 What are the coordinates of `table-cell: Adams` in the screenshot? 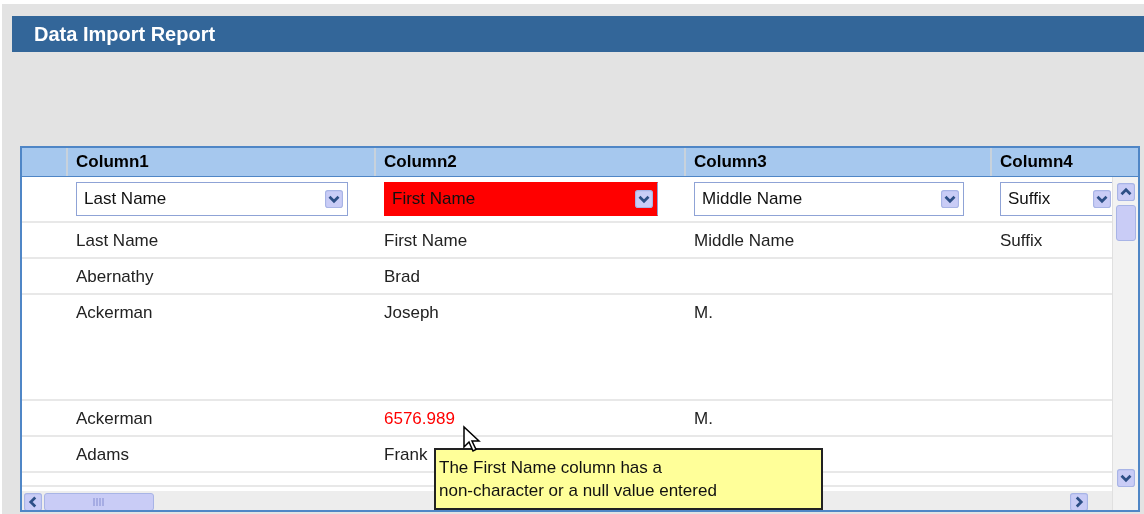 It's located at (102, 455).